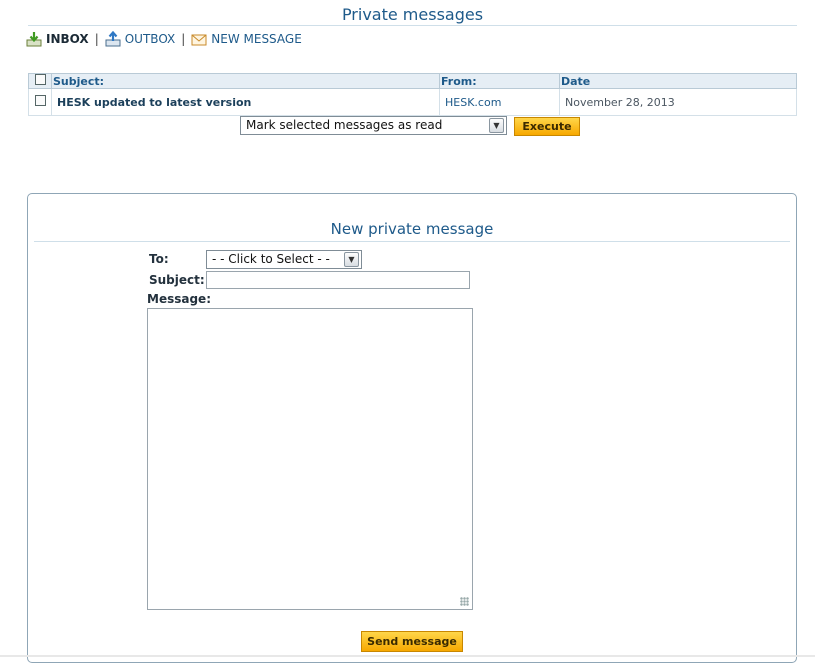 The width and height of the screenshot is (815, 663). I want to click on new-message-label: NEW MESSAGE, so click(256, 39).